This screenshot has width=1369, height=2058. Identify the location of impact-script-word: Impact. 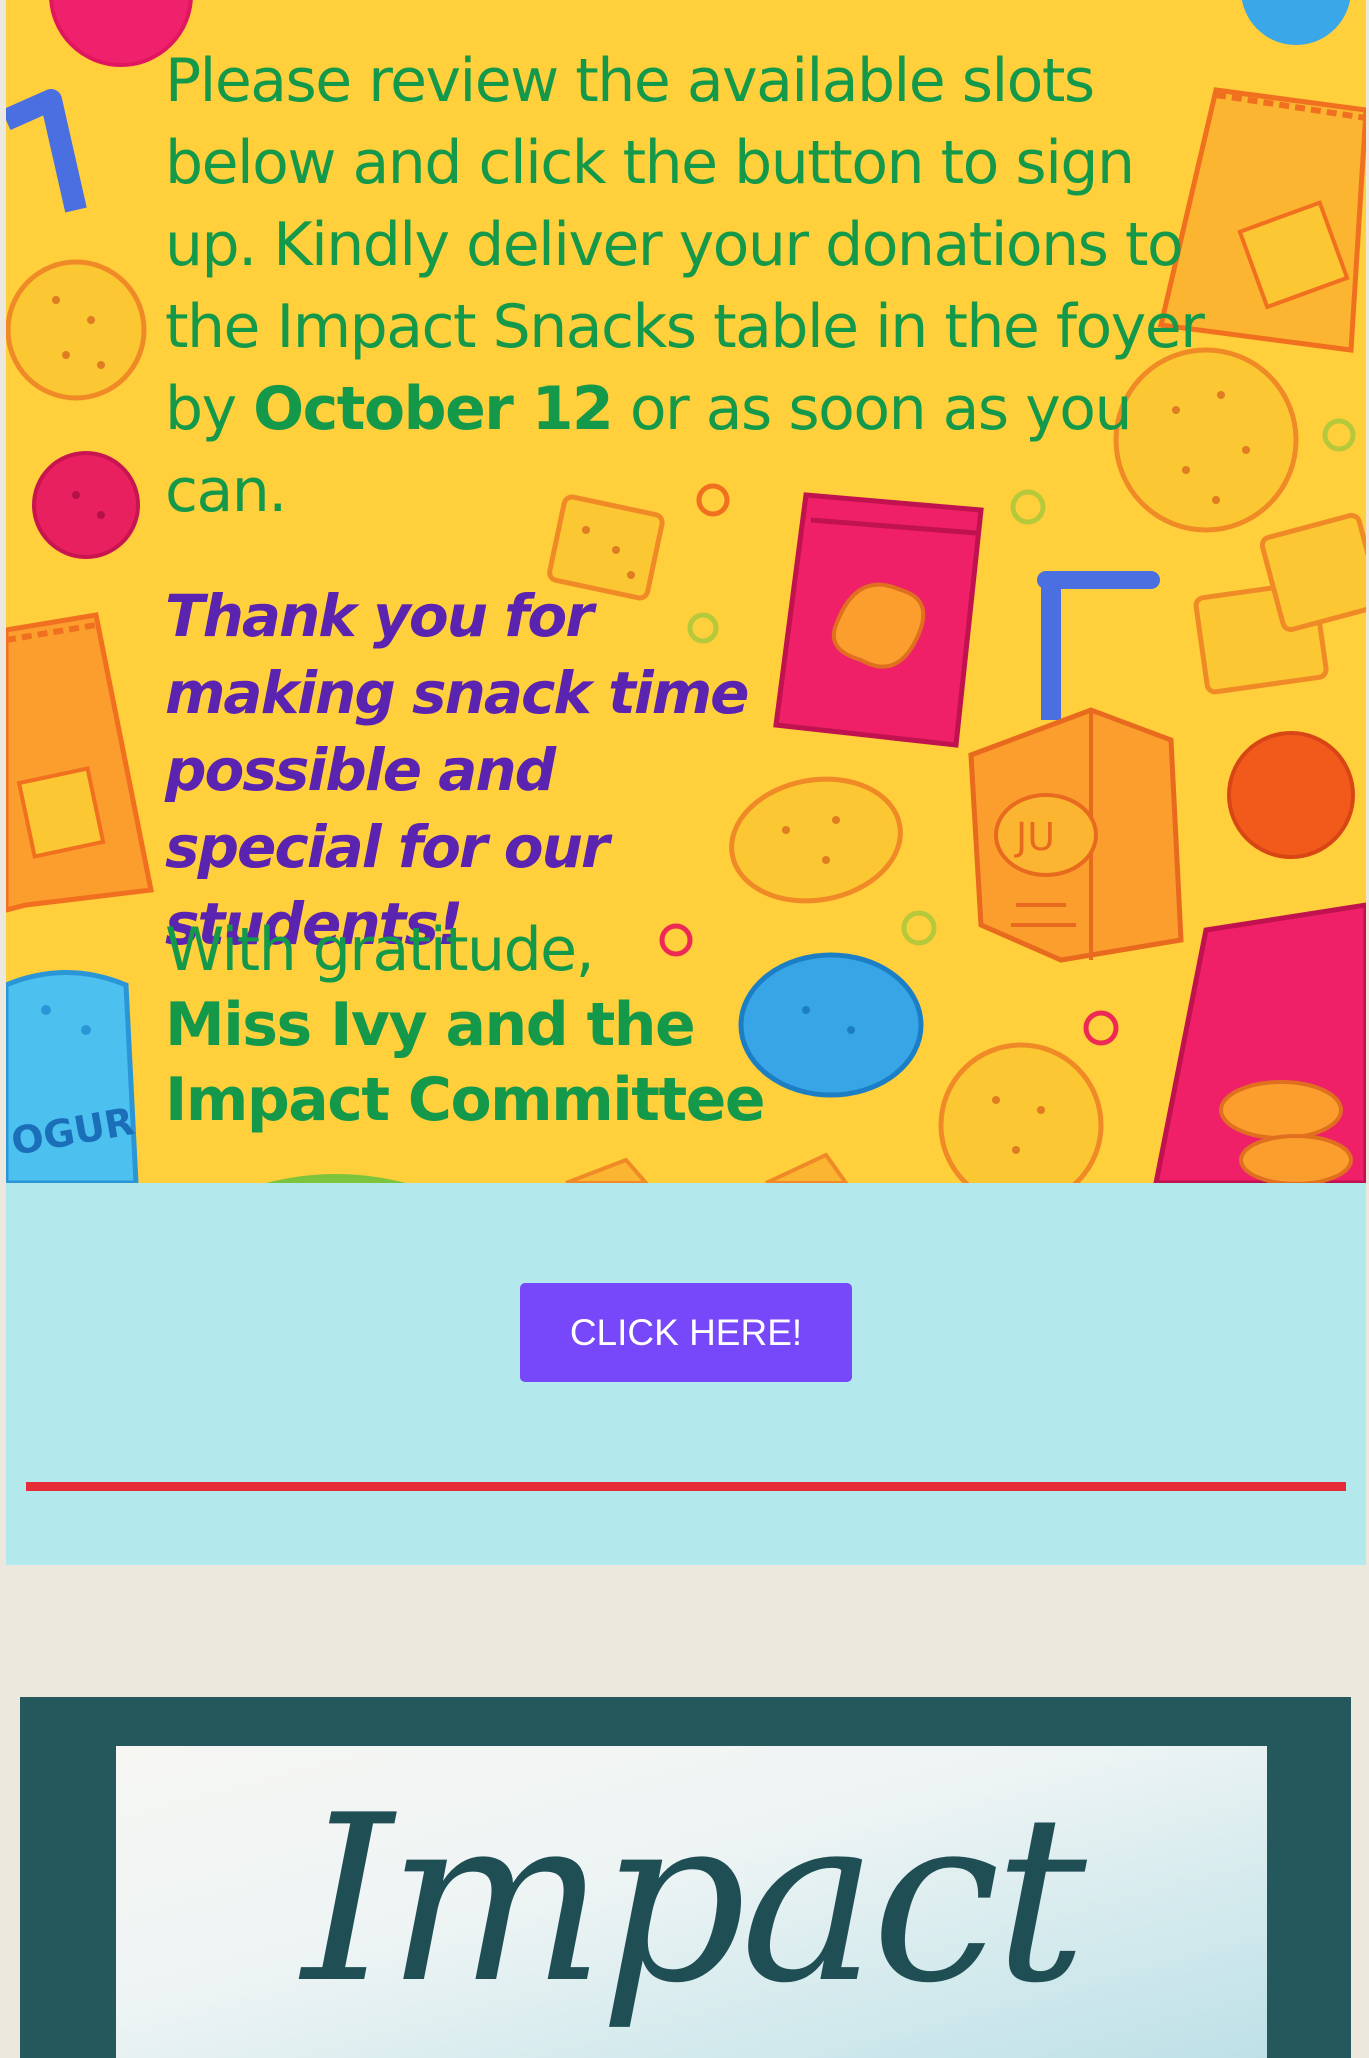
(694, 1900).